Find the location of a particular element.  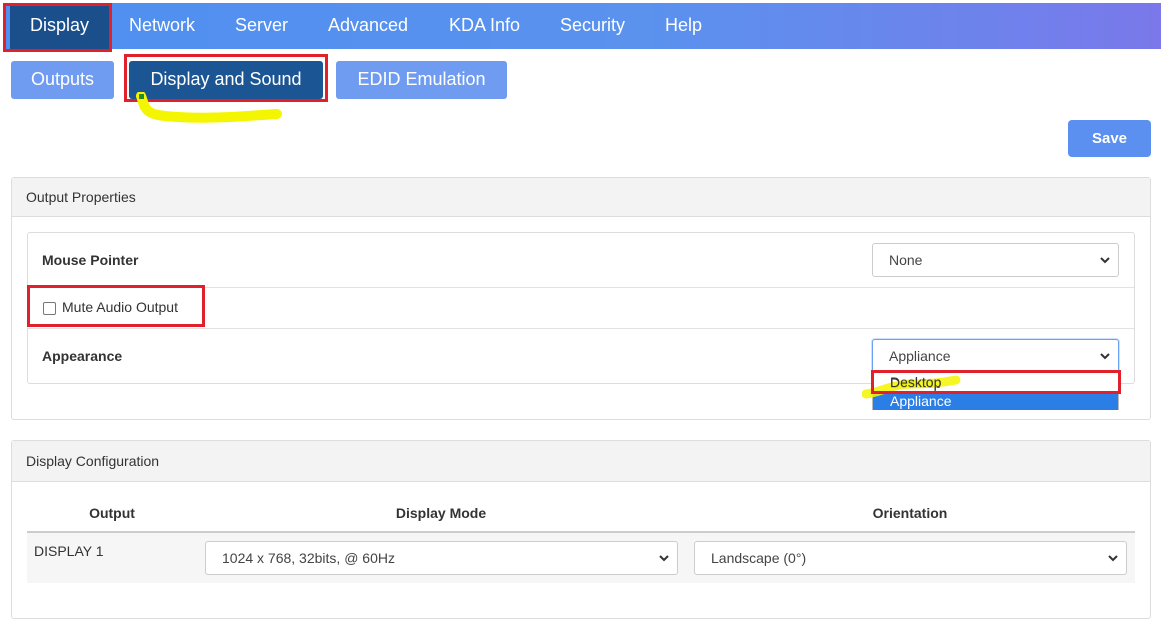

display-mode-value: 1024 x 768, 32bits, @ 60Hz is located at coordinates (308, 558).